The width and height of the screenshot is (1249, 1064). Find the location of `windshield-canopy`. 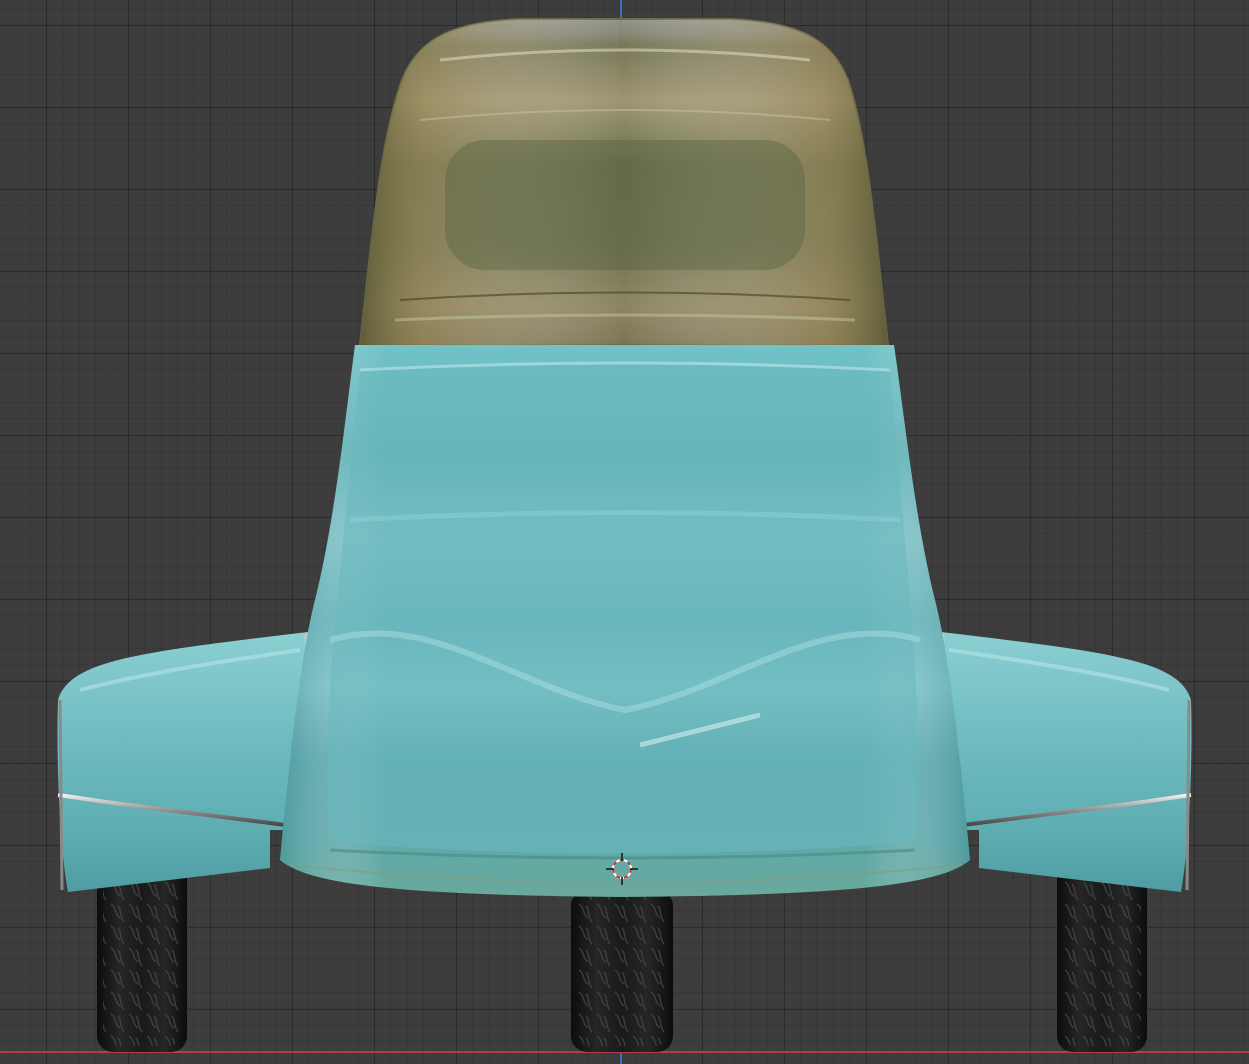

windshield-canopy is located at coordinates (624, 182).